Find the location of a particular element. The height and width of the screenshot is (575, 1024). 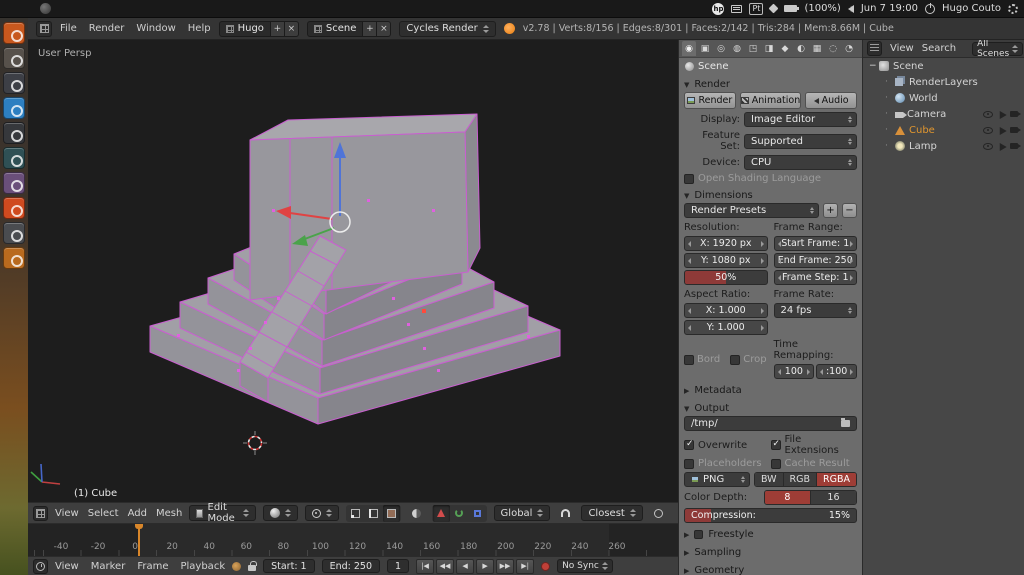

add-screen-button: + is located at coordinates (277, 28).